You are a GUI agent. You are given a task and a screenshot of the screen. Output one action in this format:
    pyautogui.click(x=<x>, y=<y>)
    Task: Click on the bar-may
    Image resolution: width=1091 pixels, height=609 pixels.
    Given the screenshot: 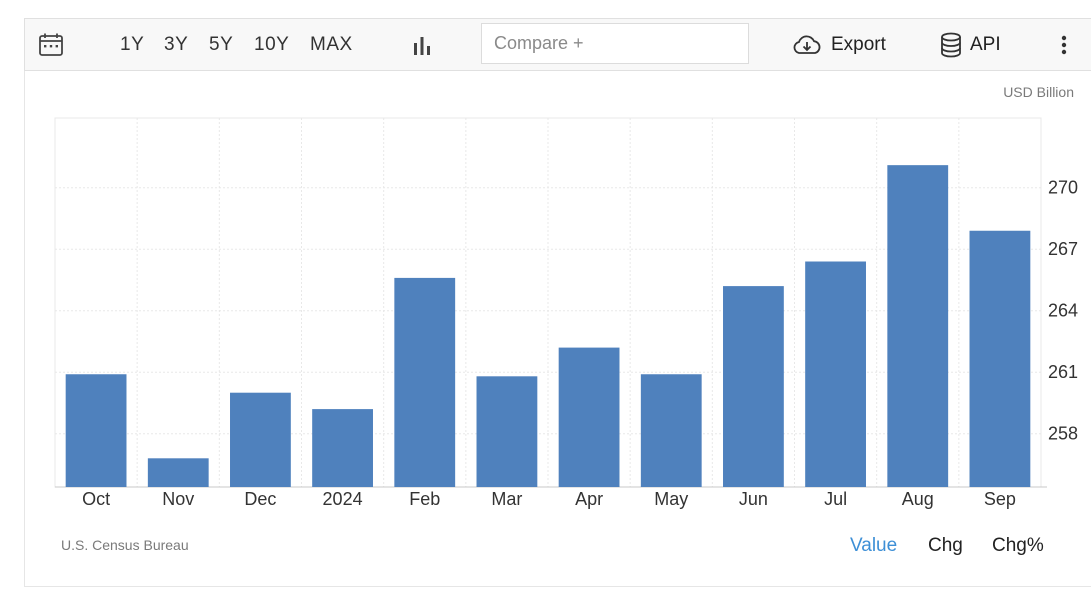 What is the action you would take?
    pyautogui.click(x=671, y=430)
    